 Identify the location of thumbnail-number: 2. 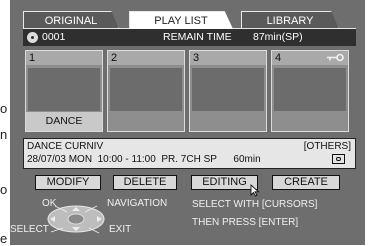
(146, 58).